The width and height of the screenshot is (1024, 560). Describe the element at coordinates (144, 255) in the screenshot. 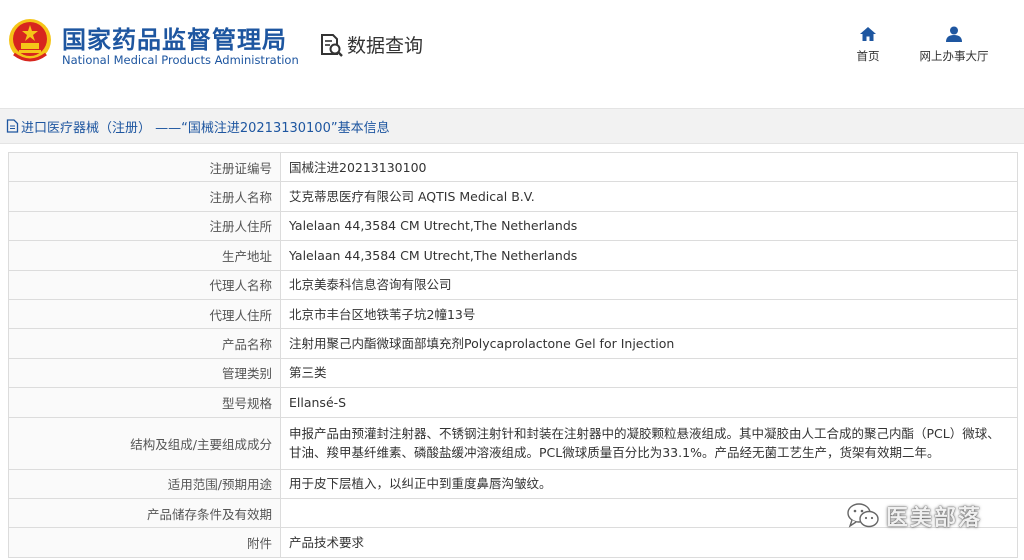

I see `row-label: 生产地址` at that location.